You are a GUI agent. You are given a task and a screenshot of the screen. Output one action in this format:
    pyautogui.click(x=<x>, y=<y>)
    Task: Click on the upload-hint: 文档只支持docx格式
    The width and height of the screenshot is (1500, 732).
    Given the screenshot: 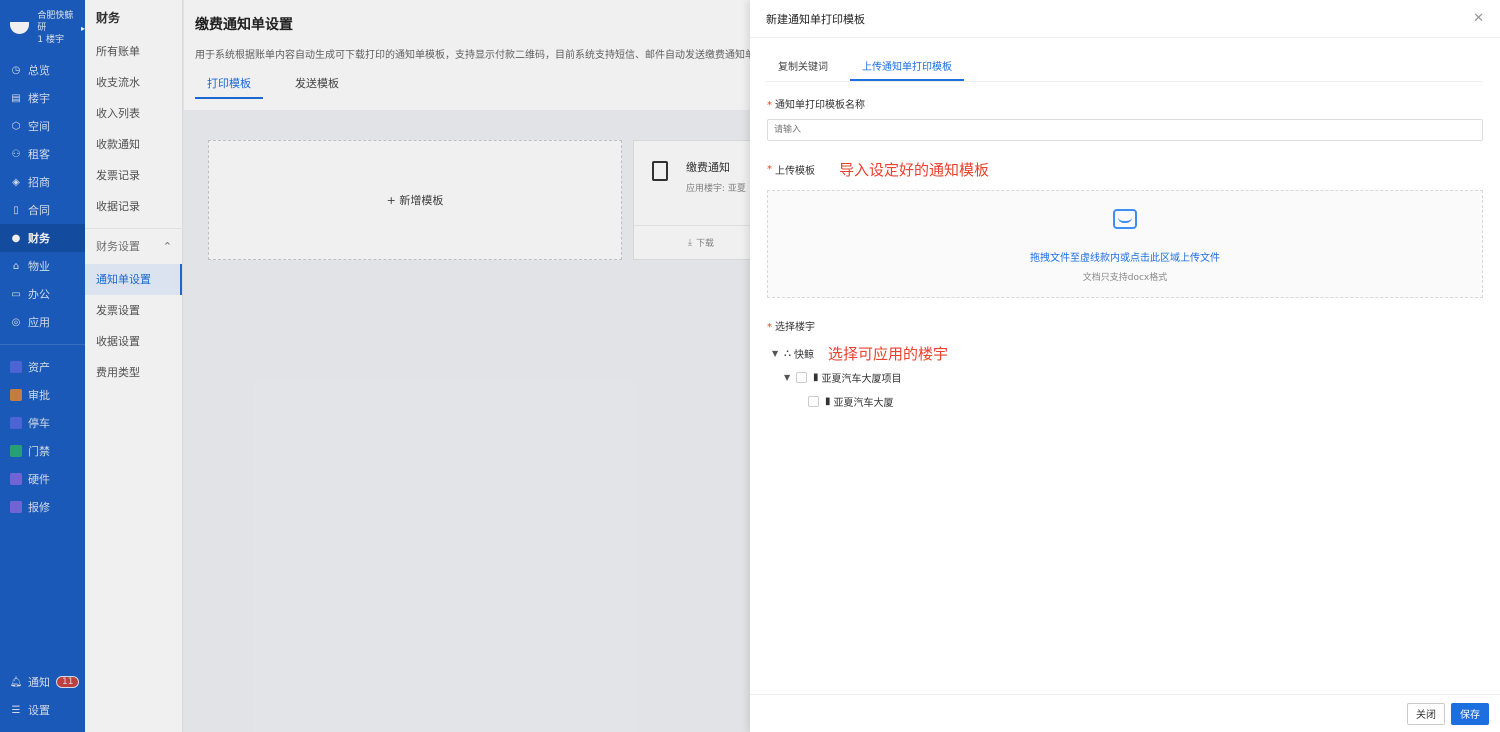 What is the action you would take?
    pyautogui.click(x=1125, y=278)
    